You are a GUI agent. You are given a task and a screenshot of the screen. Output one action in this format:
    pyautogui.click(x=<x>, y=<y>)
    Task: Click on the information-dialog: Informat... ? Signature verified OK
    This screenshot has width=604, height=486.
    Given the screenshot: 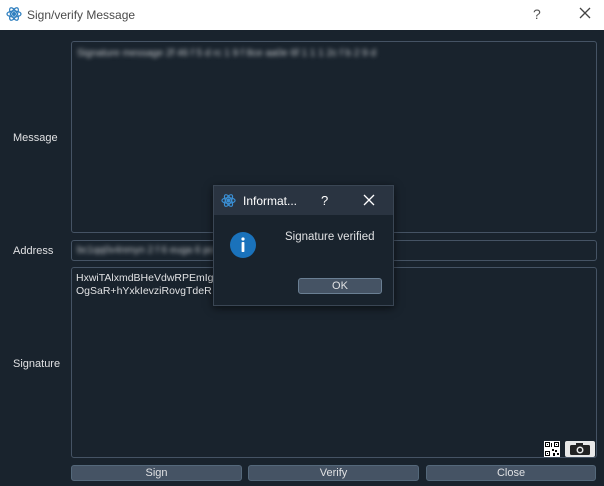 What is the action you would take?
    pyautogui.click(x=303, y=245)
    